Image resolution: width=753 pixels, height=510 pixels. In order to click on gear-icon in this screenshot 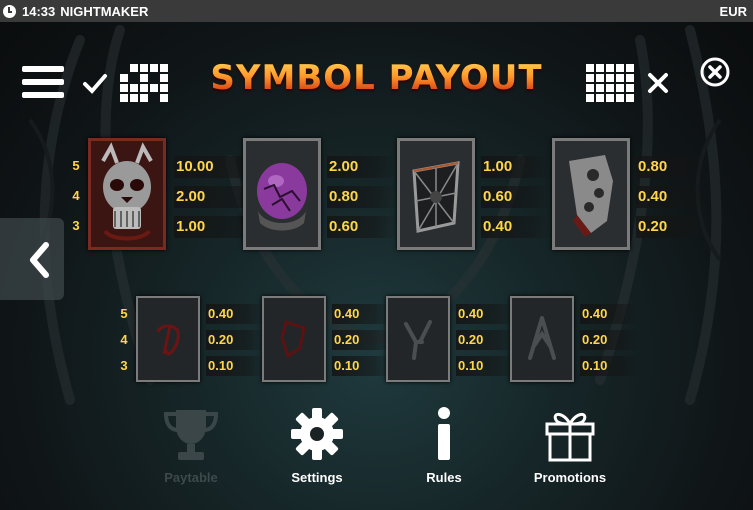, I will do `click(317, 434)`.